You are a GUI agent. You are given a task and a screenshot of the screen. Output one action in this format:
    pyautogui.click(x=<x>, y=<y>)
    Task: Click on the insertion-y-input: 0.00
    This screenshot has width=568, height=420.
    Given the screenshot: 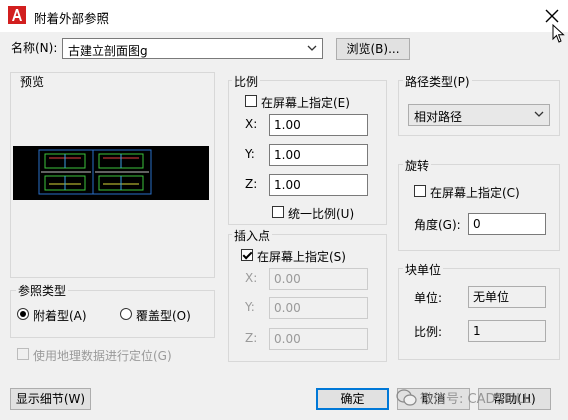 What is the action you would take?
    pyautogui.click(x=318, y=308)
    